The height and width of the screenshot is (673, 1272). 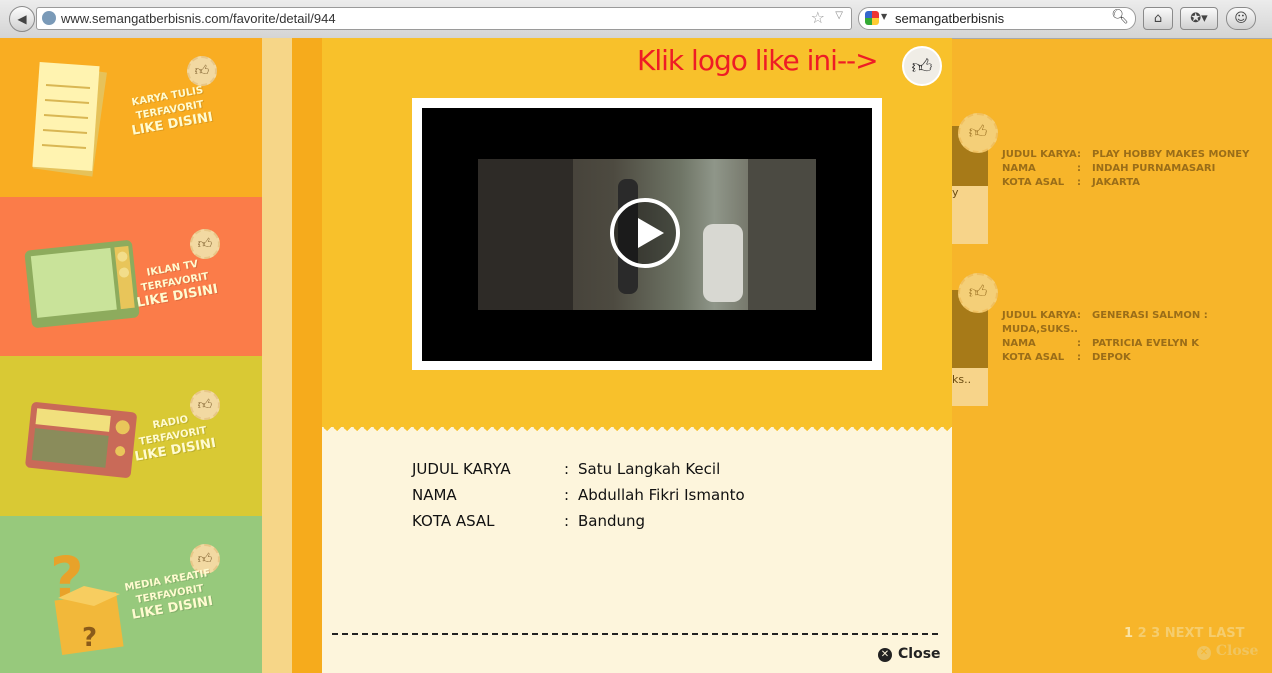 I want to click on site-favicon-icon, so click(x=49, y=18).